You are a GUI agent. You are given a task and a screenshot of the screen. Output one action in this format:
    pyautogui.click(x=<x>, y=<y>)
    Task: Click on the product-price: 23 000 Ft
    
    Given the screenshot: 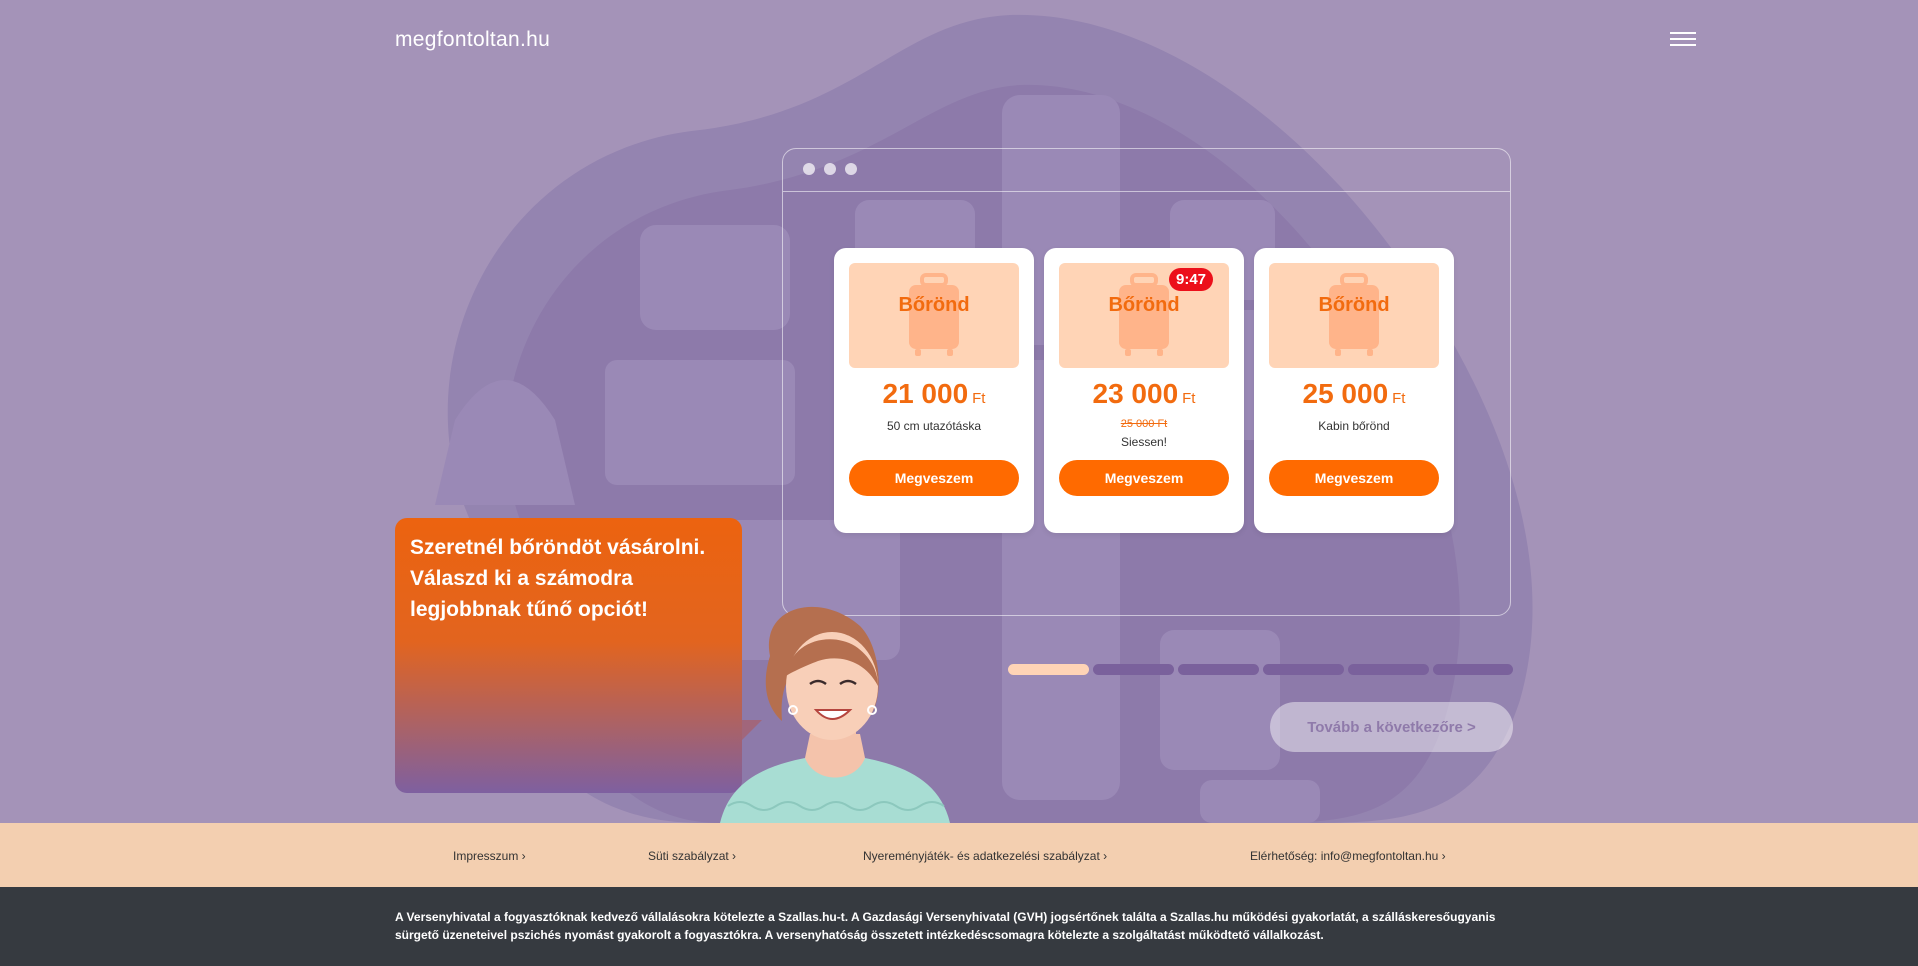 What is the action you would take?
    pyautogui.click(x=1144, y=393)
    